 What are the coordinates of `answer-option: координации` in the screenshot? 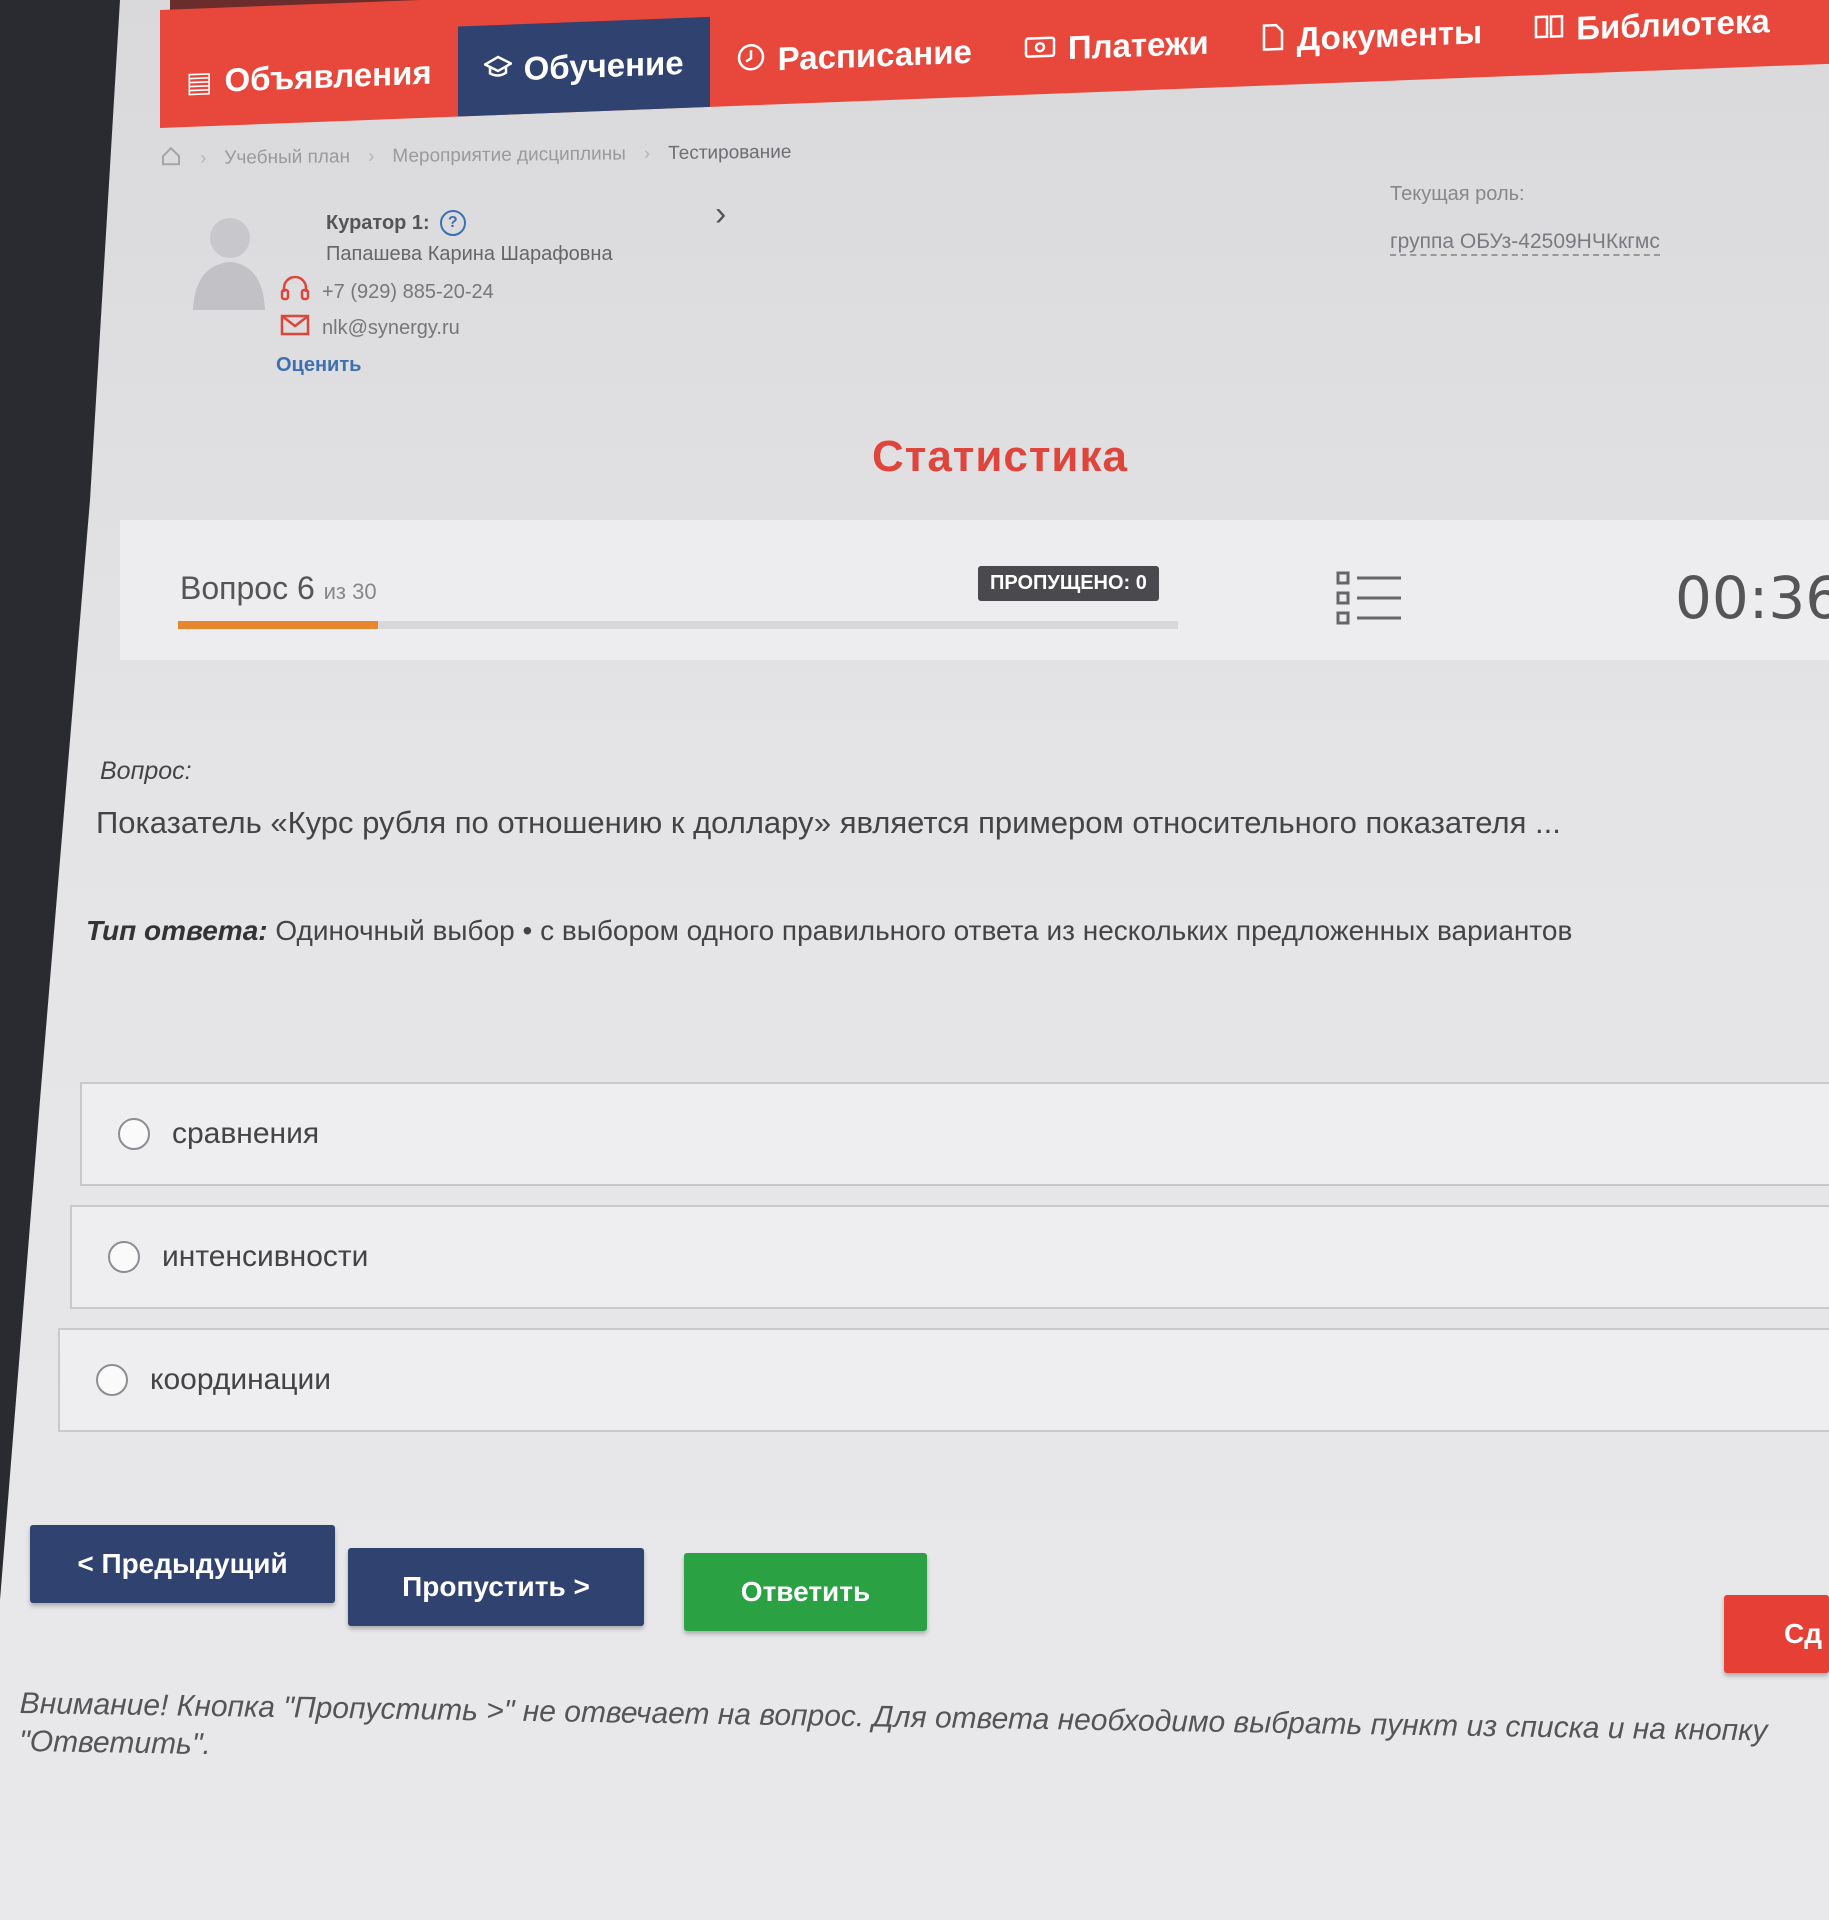 It's located at (943, 1380).